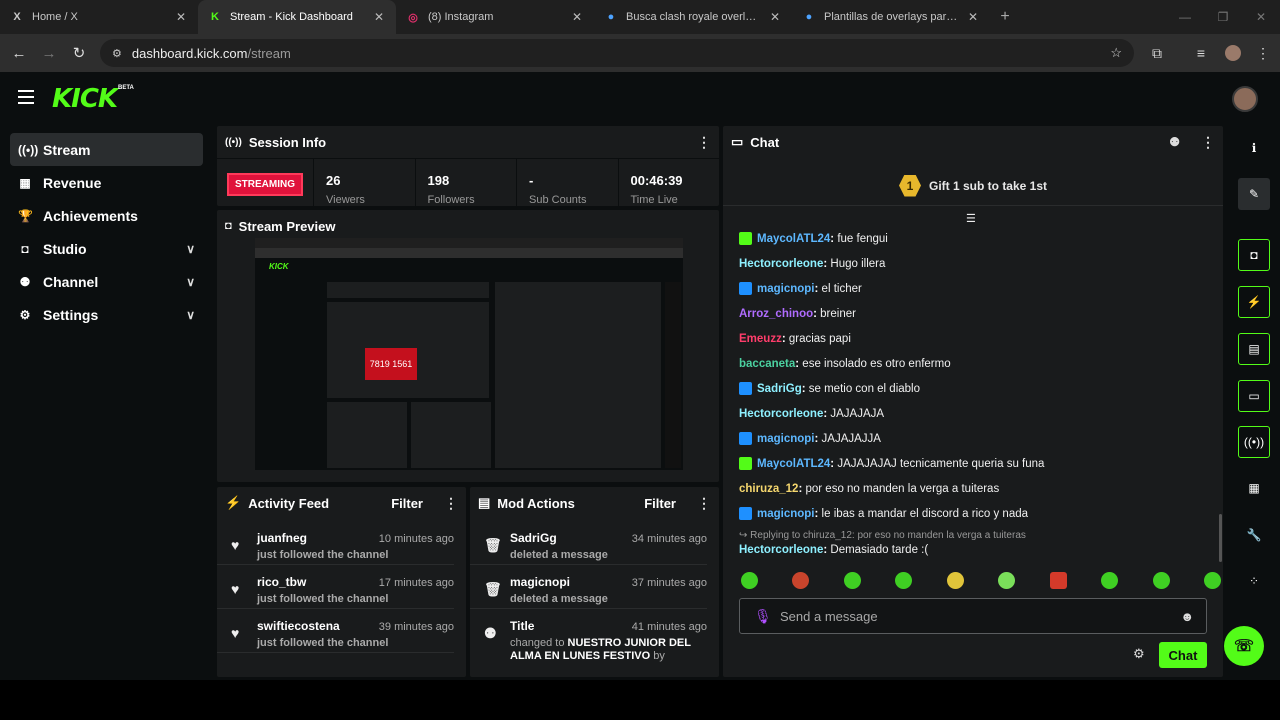  Describe the element at coordinates (1244, 646) in the screenshot. I see `support-chat-icon: ☏` at that location.